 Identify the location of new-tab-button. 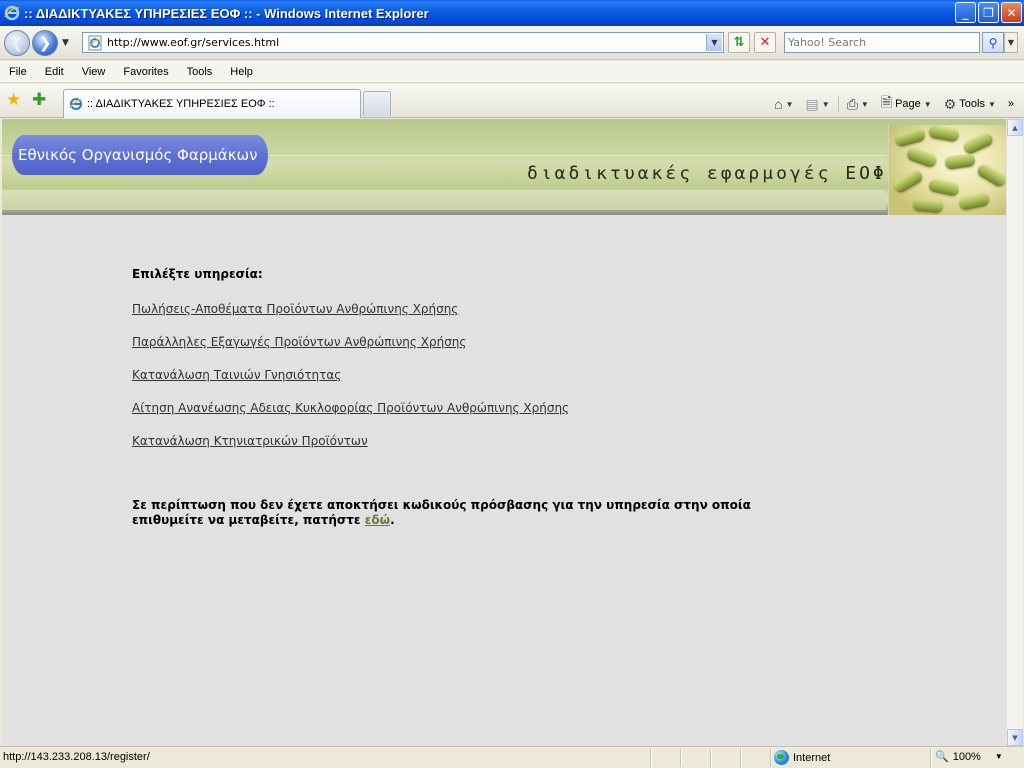
(377, 103).